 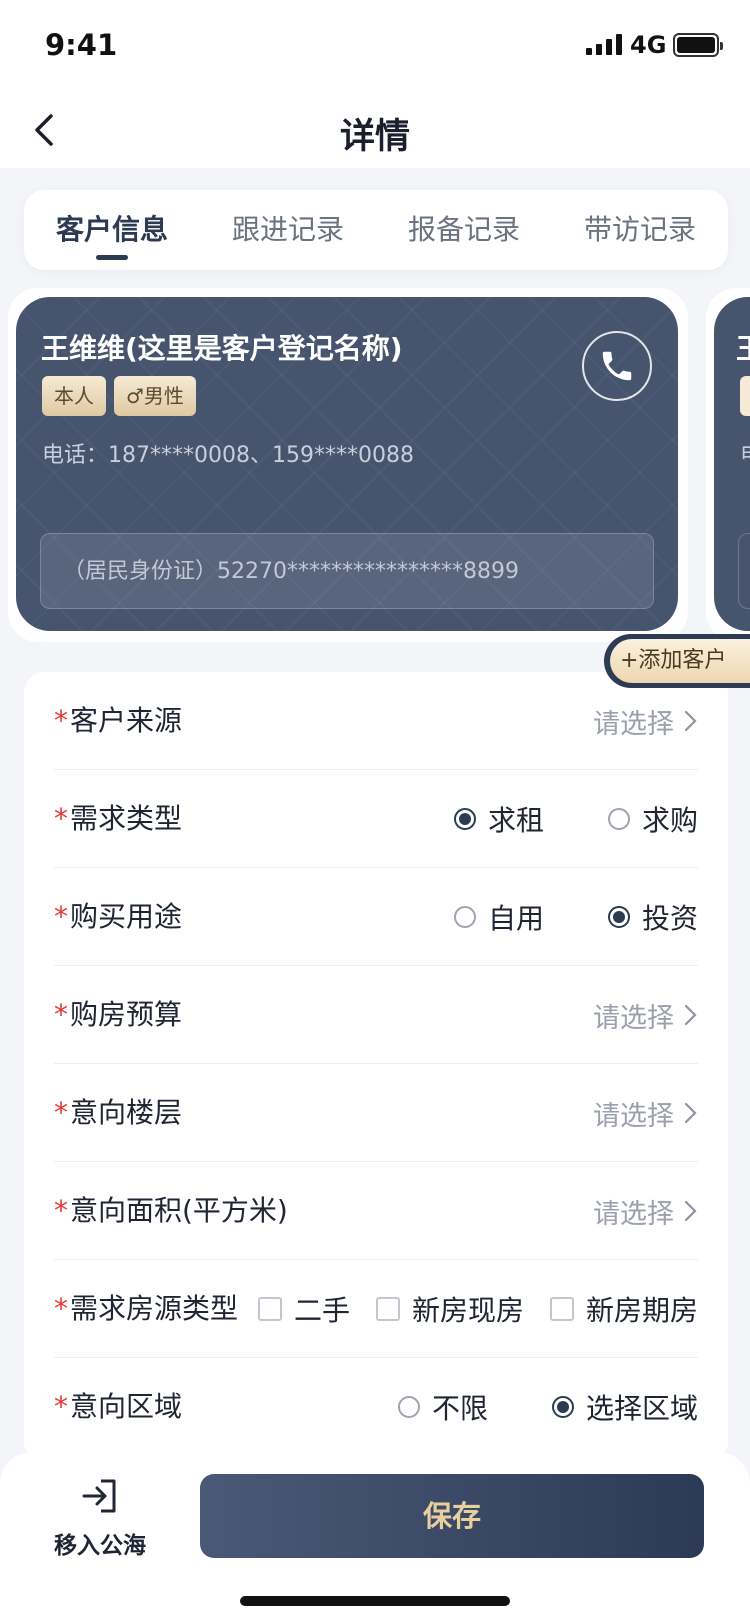 I want to click on page-title: 详情, so click(x=374, y=137).